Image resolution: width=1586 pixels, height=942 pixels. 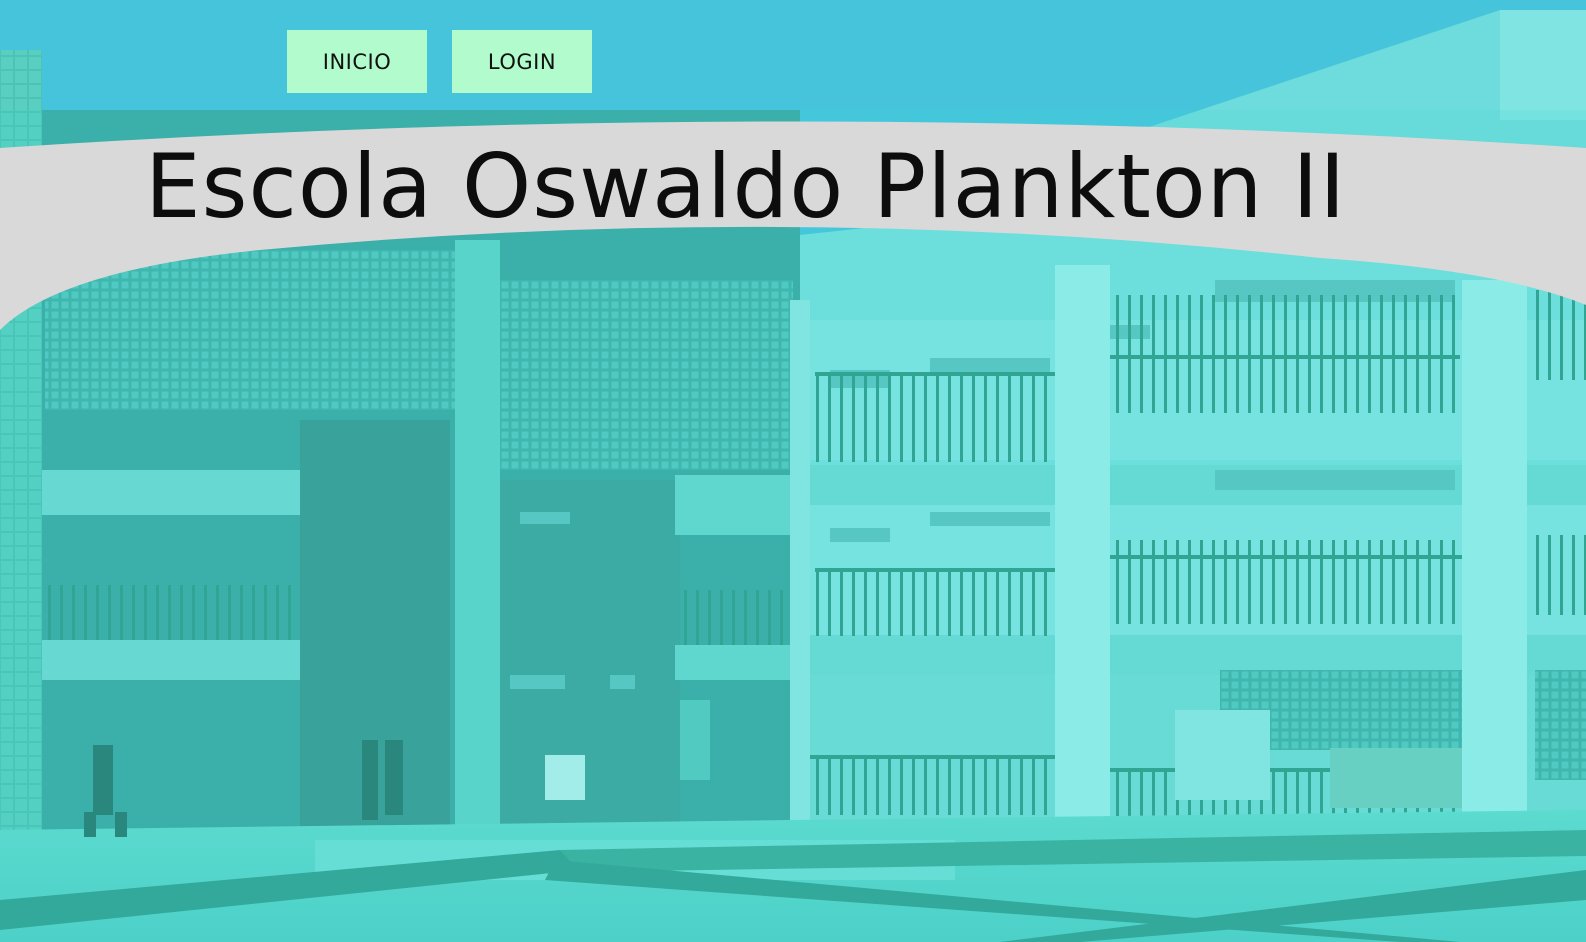 What do you see at coordinates (746, 186) in the screenshot?
I see `page-title: Escola Oswaldo Plankton II` at bounding box center [746, 186].